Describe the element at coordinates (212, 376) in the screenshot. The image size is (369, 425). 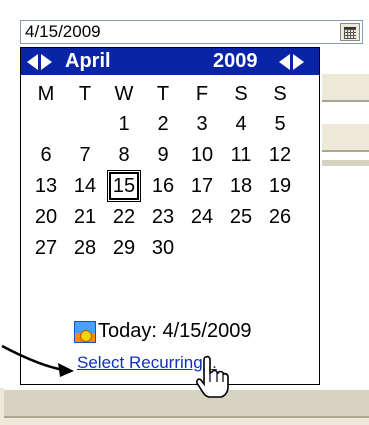
I see `hand-pointer-icon` at that location.